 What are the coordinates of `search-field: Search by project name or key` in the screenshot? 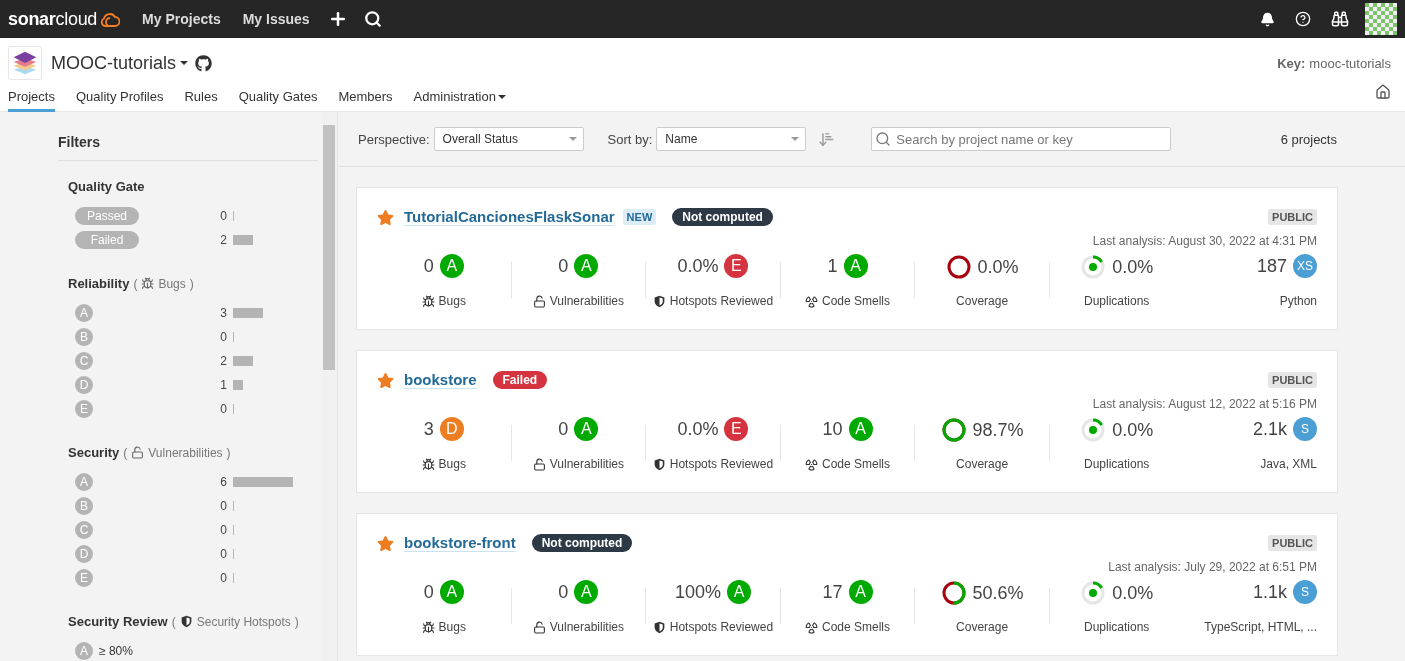 It's located at (1021, 139).